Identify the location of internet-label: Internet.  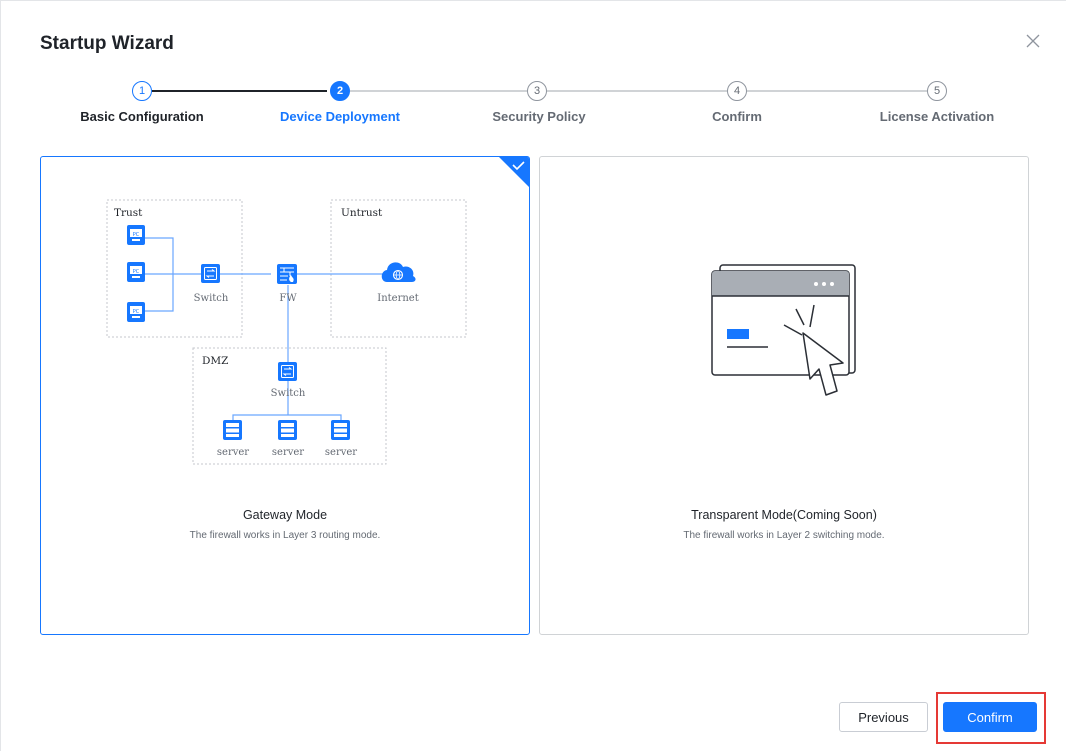
(397, 298).